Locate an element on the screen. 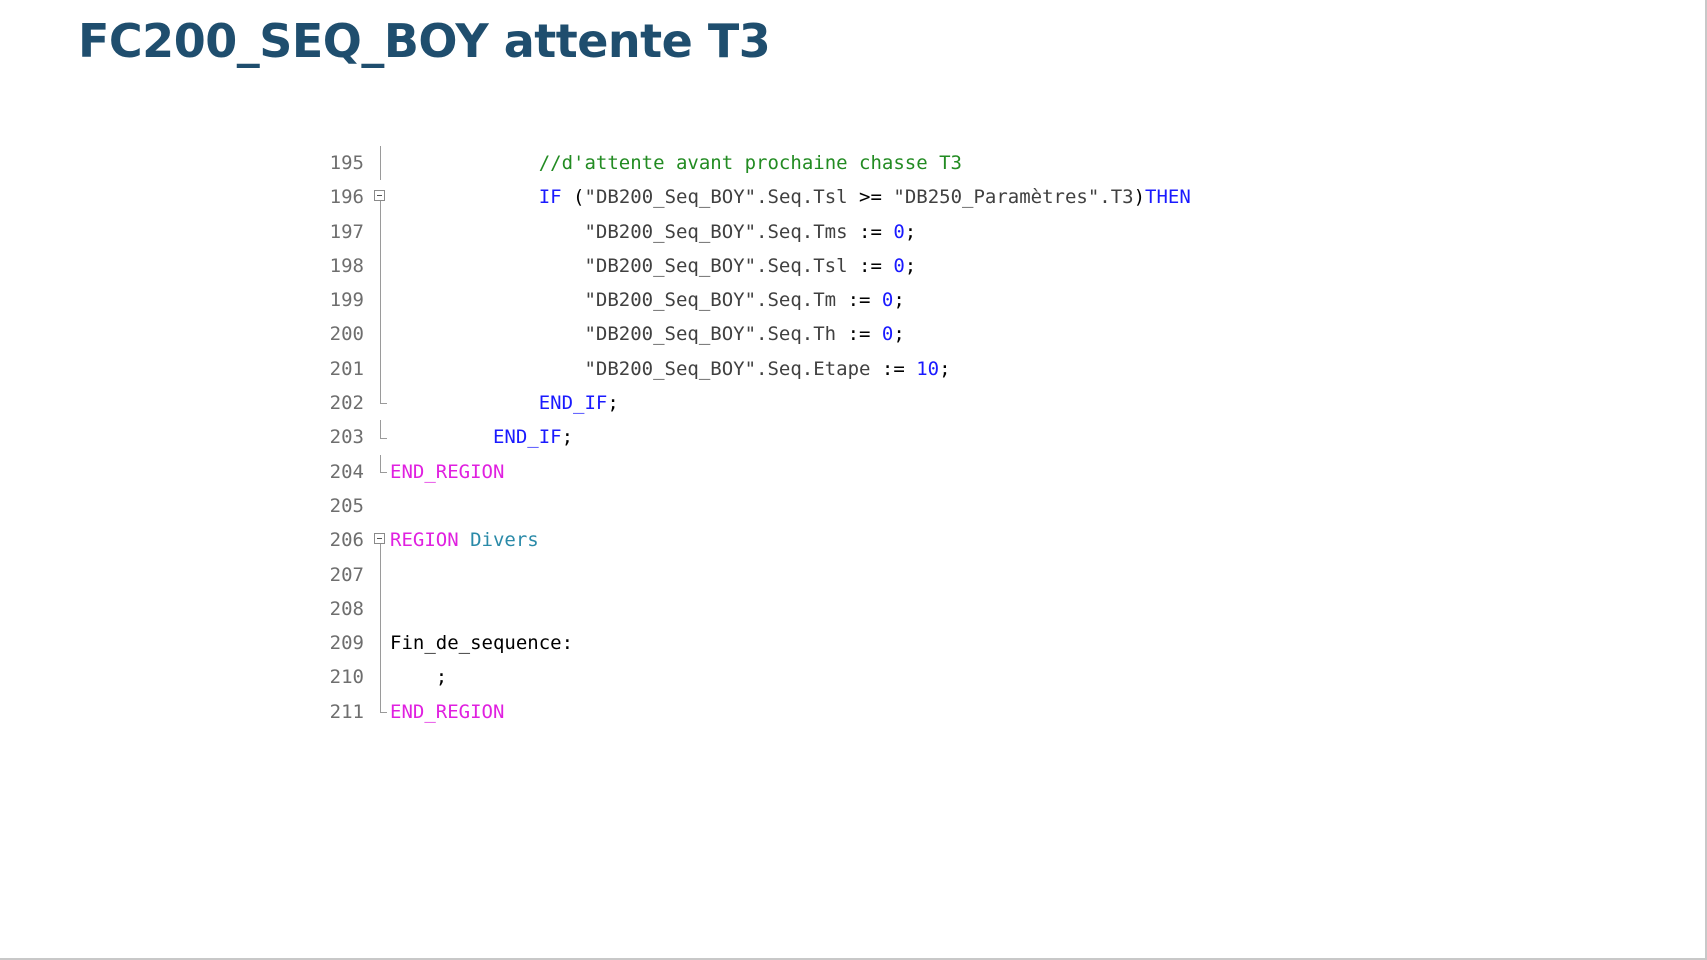 This screenshot has height=960, width=1707. code-token-op: ) is located at coordinates (1139, 197).